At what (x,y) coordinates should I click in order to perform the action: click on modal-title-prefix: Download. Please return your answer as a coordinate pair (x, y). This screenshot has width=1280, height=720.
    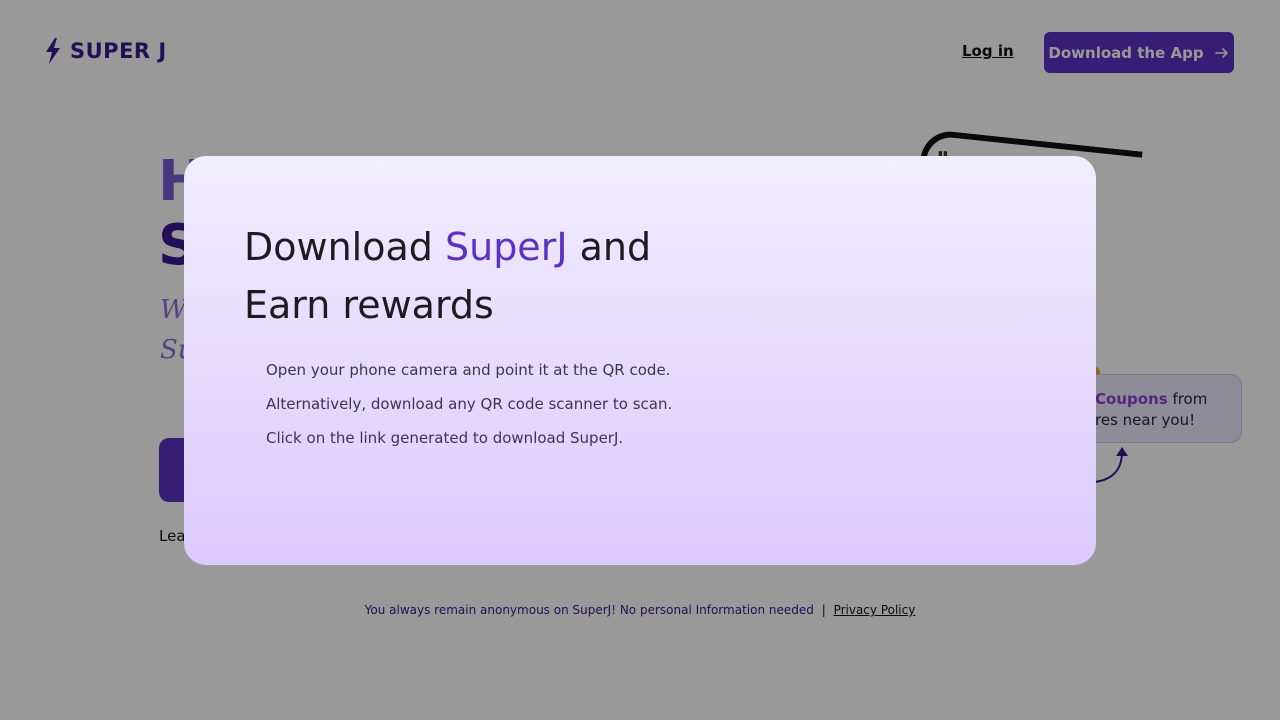
    Looking at the image, I should click on (338, 247).